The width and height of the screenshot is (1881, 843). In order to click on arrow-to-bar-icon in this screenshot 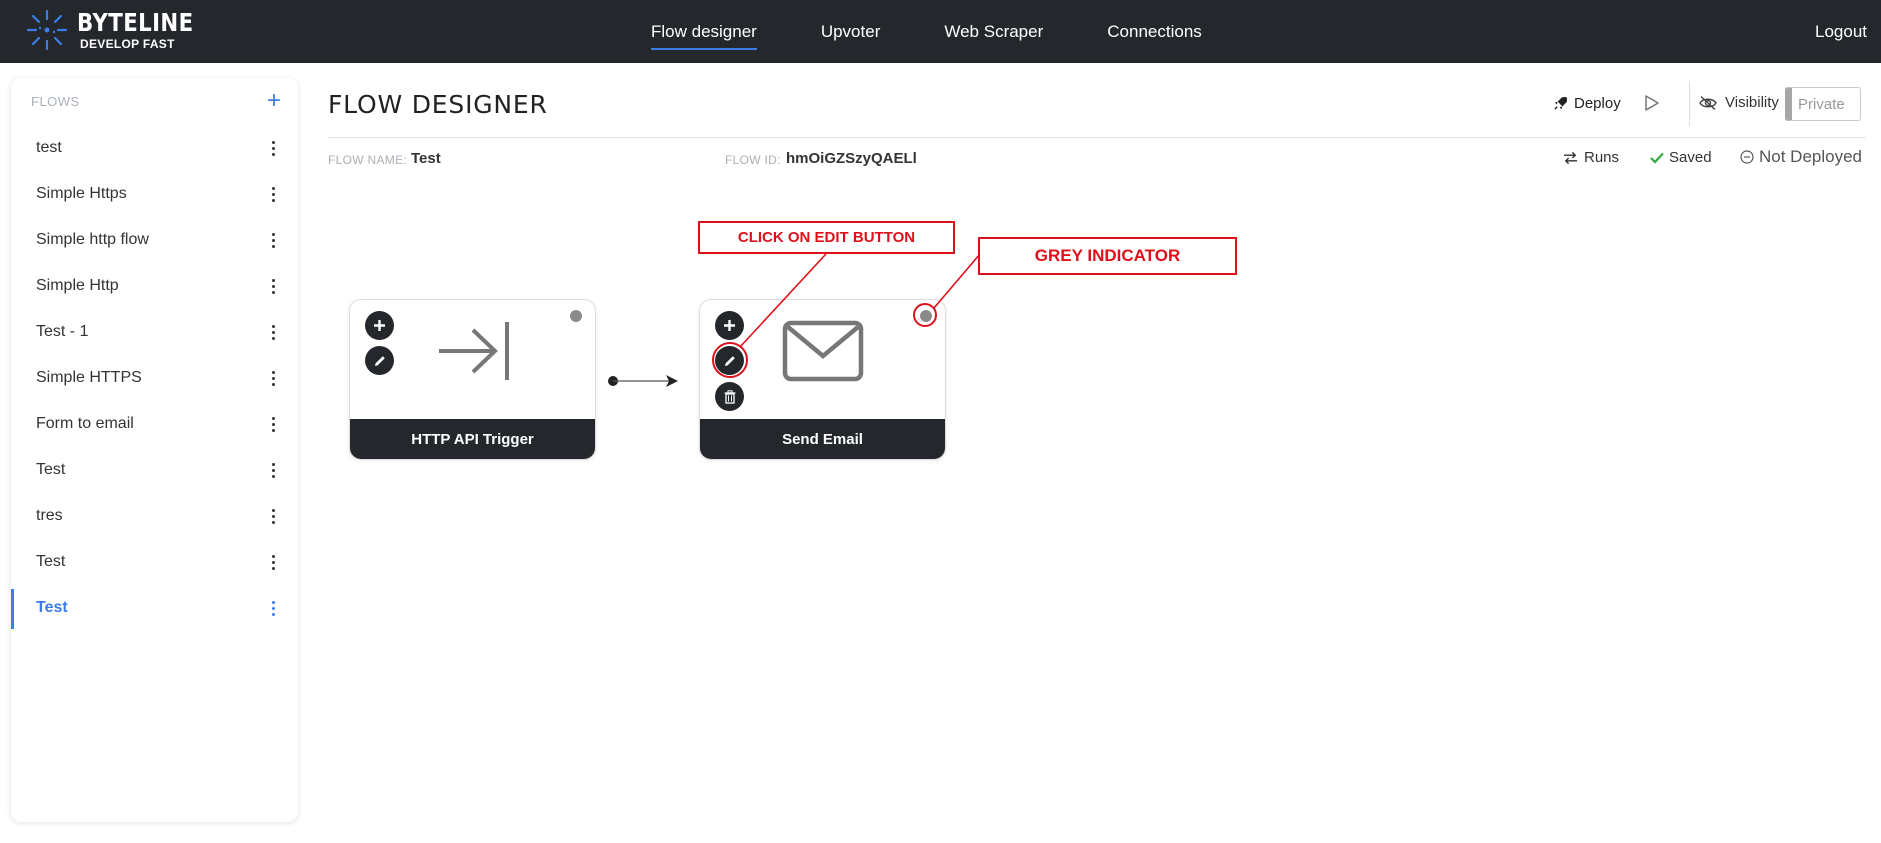, I will do `click(474, 351)`.